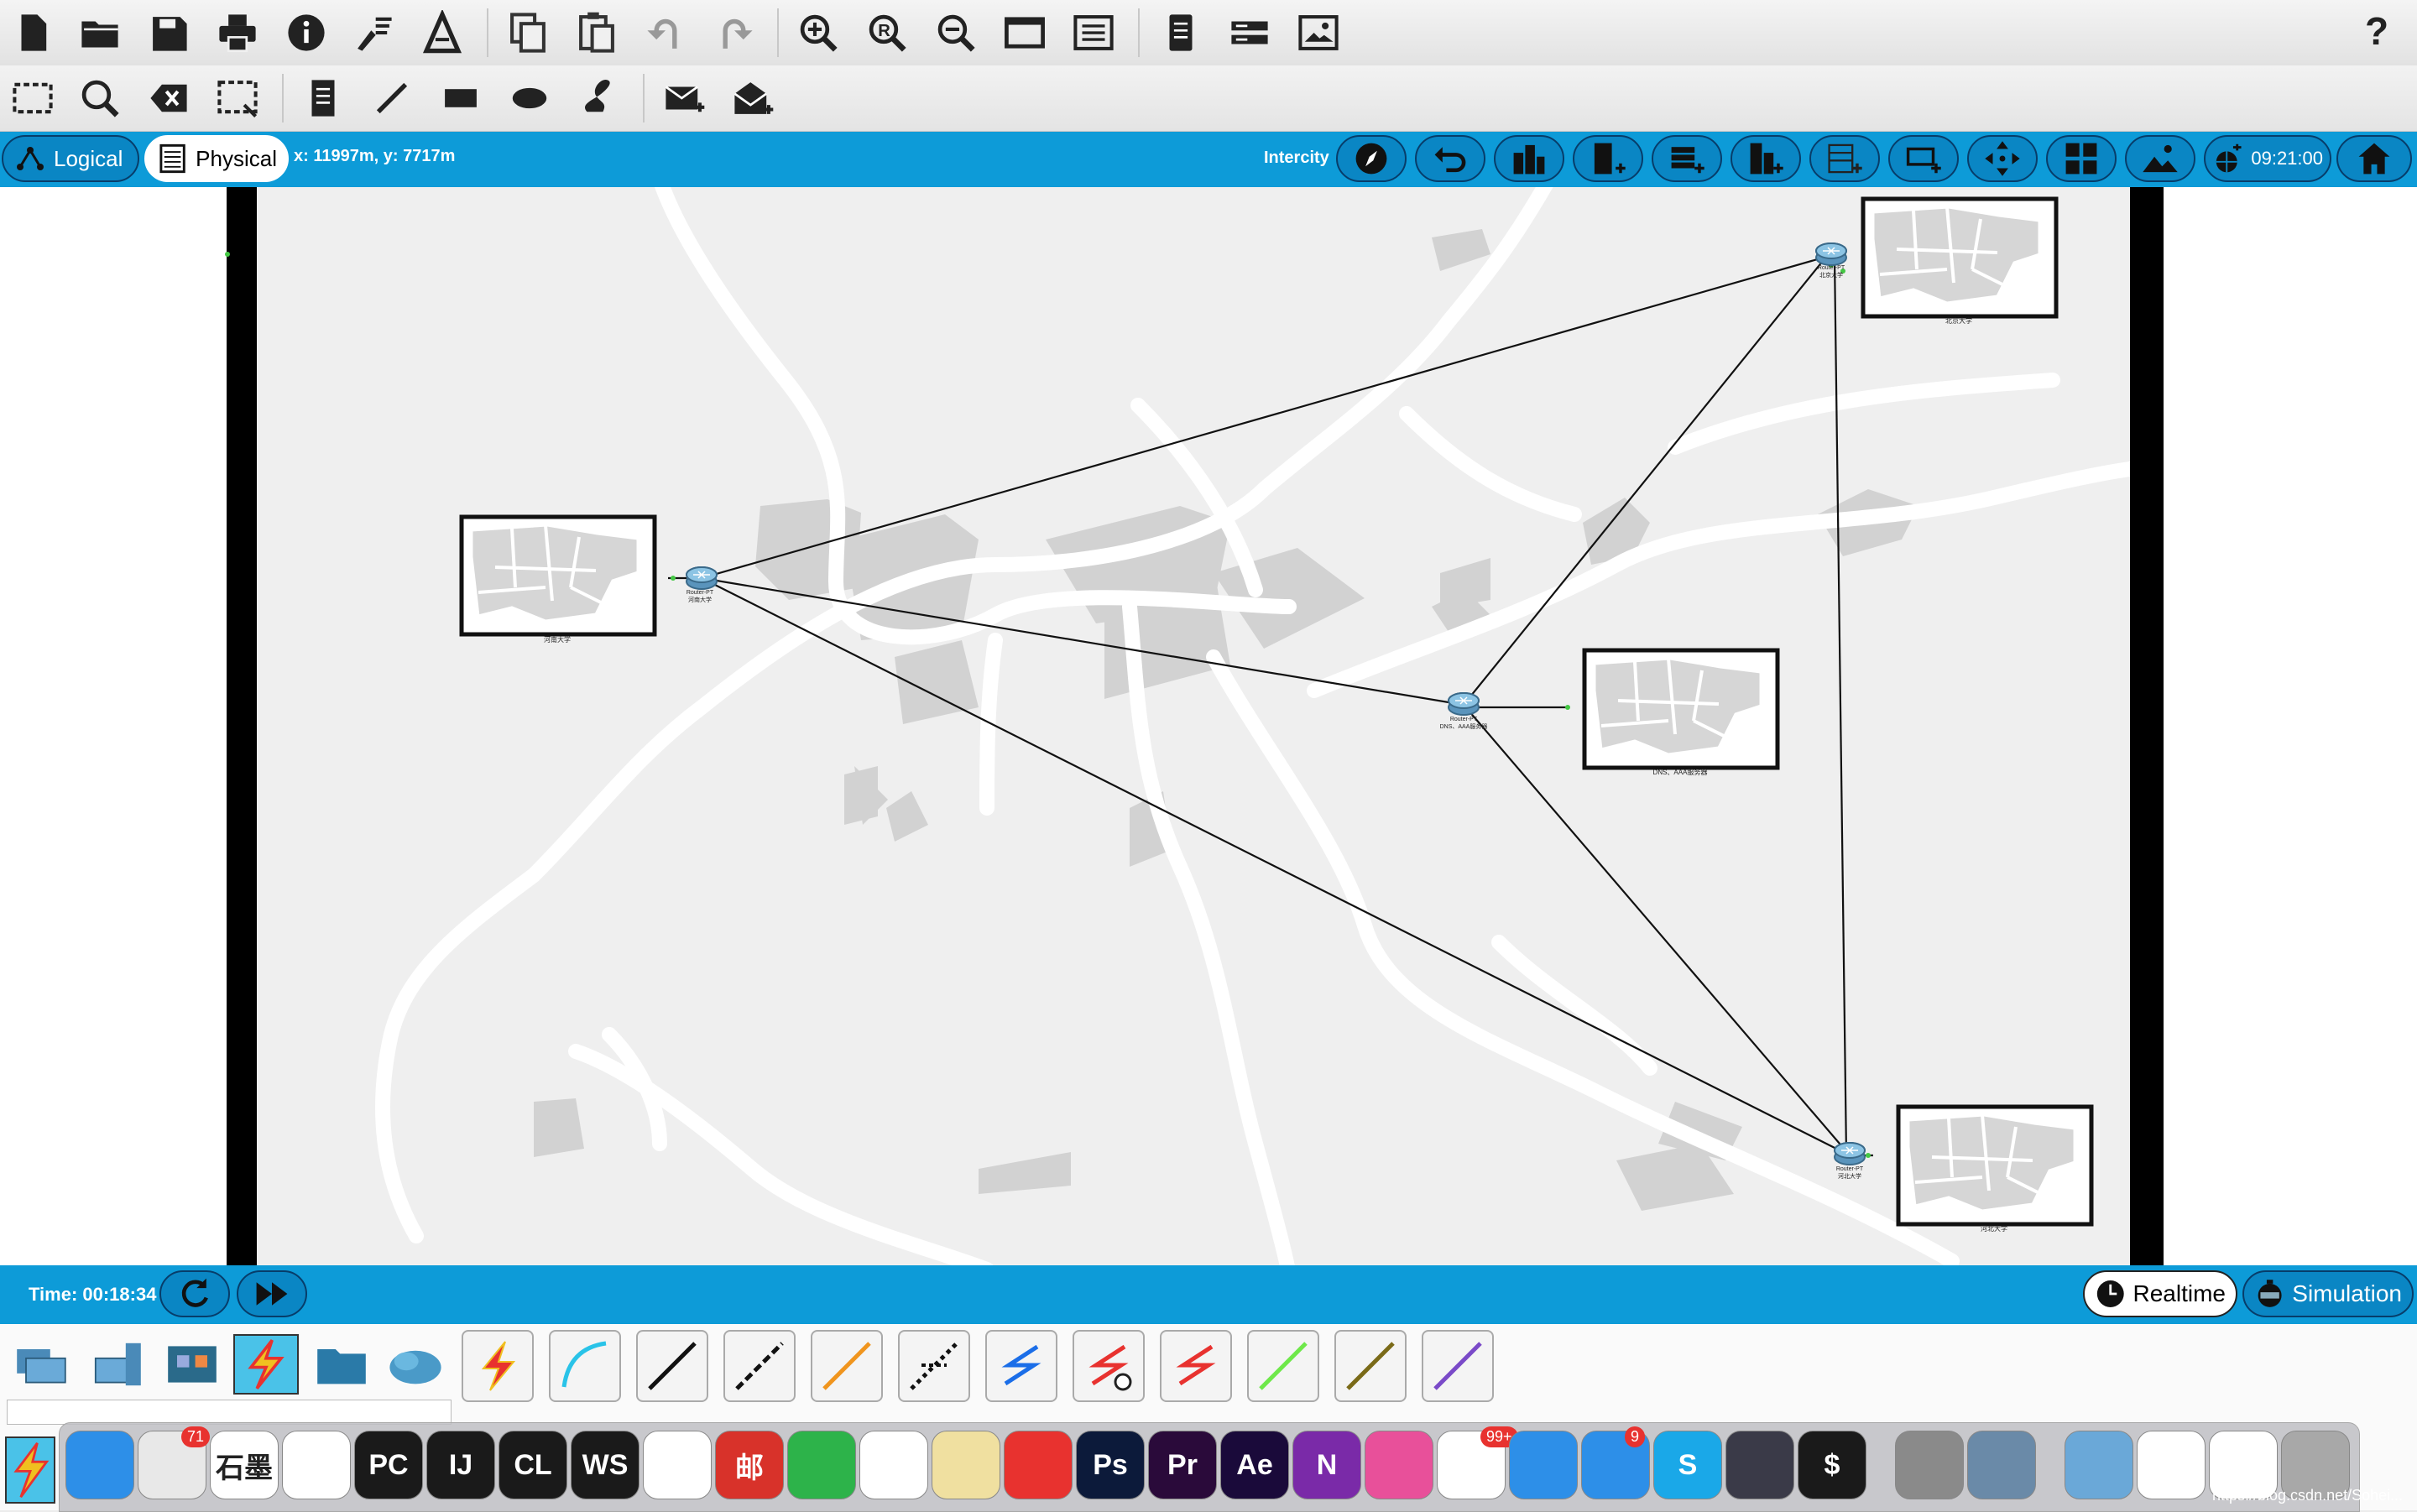  Describe the element at coordinates (1840, 706) in the screenshot. I see `link-north-south` at that location.